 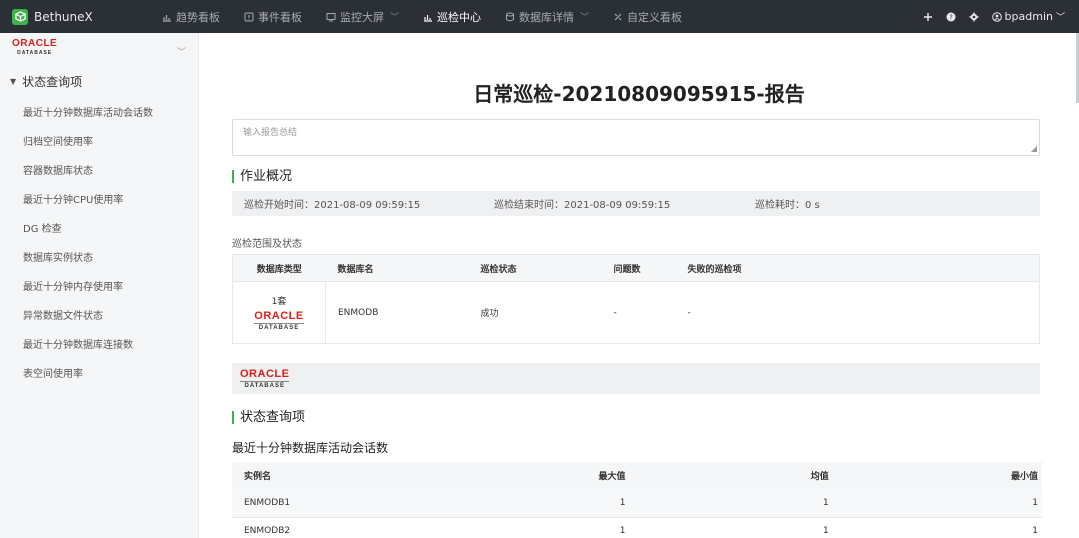 What do you see at coordinates (935, 475) in the screenshot?
I see `col-header: 最小值` at bounding box center [935, 475].